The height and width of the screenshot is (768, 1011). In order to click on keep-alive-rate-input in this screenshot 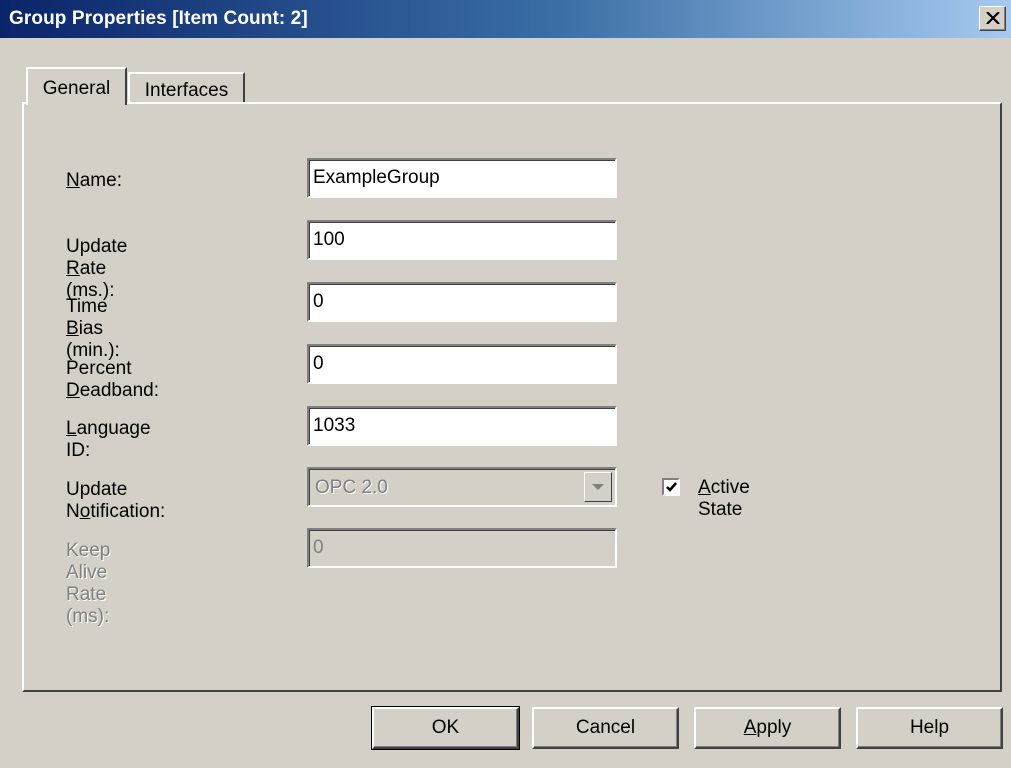, I will do `click(462, 548)`.